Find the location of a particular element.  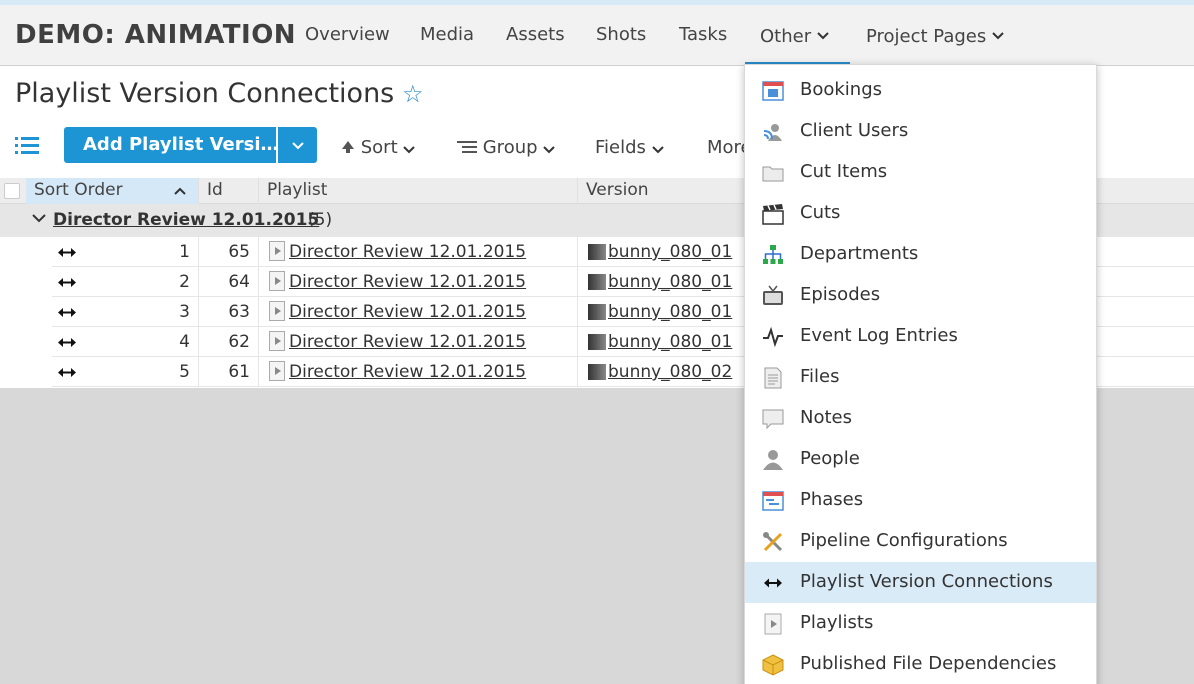

menu-item-files: Files is located at coordinates (920, 377).